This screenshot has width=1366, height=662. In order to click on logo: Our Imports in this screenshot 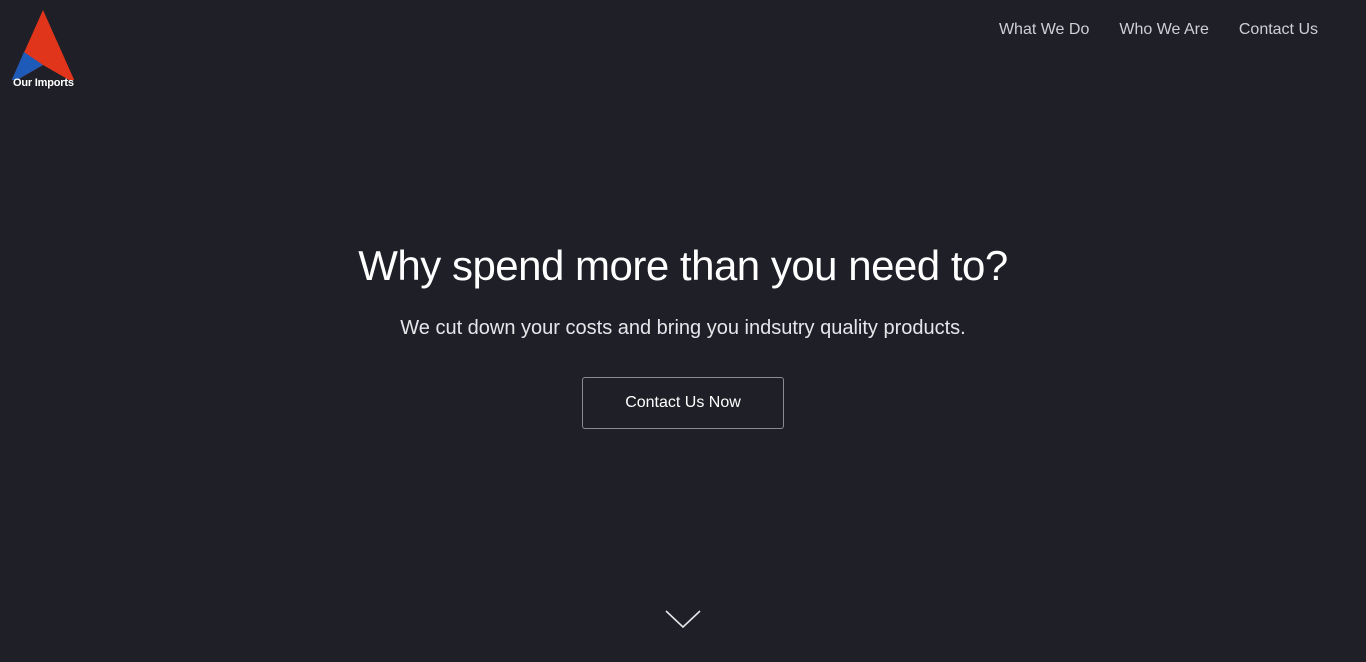, I will do `click(45, 51)`.